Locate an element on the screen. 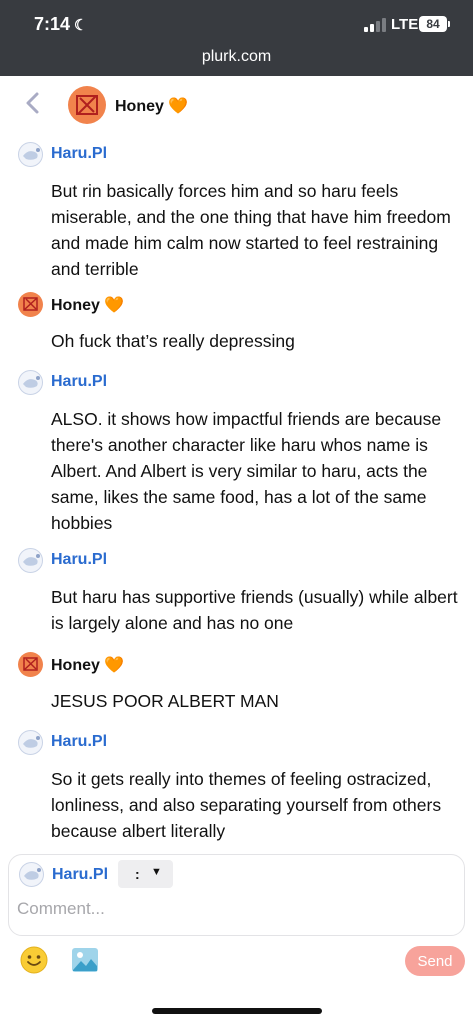  moon-icon: ☾ is located at coordinates (81, 25).